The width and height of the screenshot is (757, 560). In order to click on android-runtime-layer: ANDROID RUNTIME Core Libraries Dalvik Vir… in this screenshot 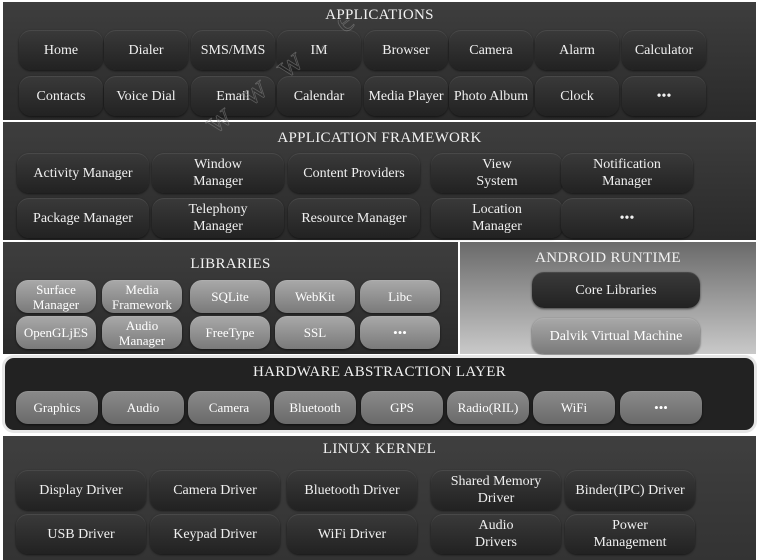, I will do `click(608, 298)`.